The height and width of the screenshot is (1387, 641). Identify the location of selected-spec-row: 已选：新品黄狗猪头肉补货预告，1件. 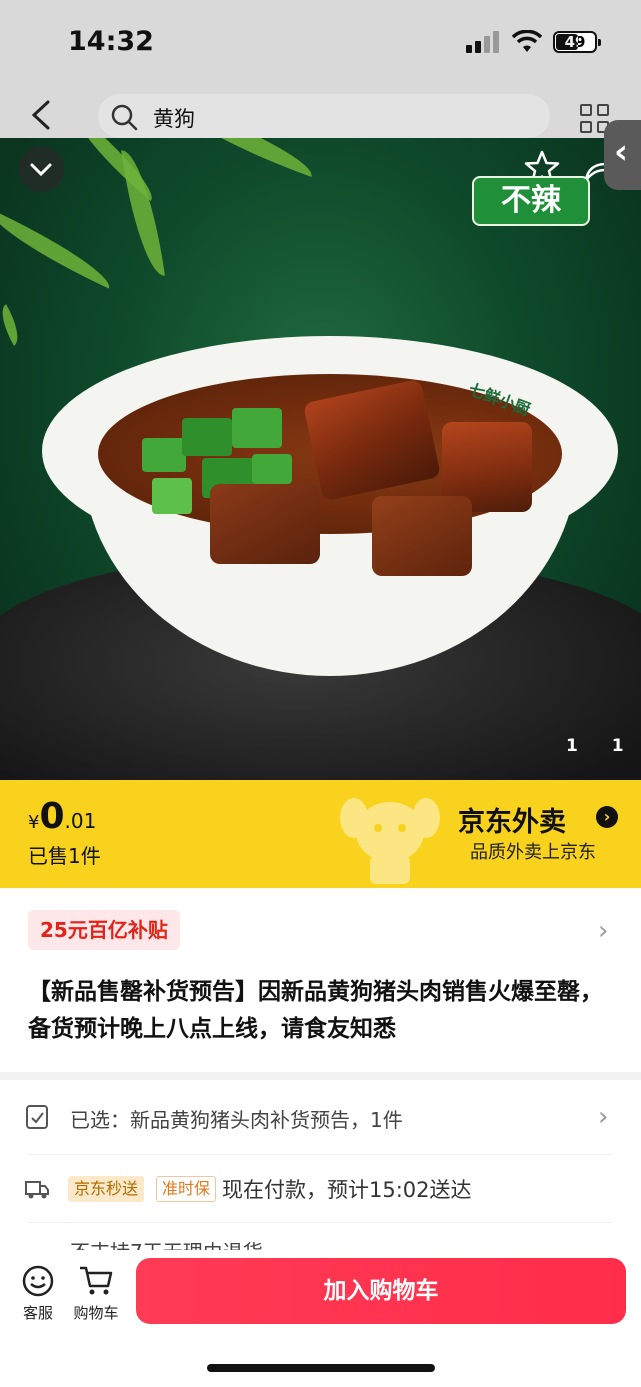
(236, 1118).